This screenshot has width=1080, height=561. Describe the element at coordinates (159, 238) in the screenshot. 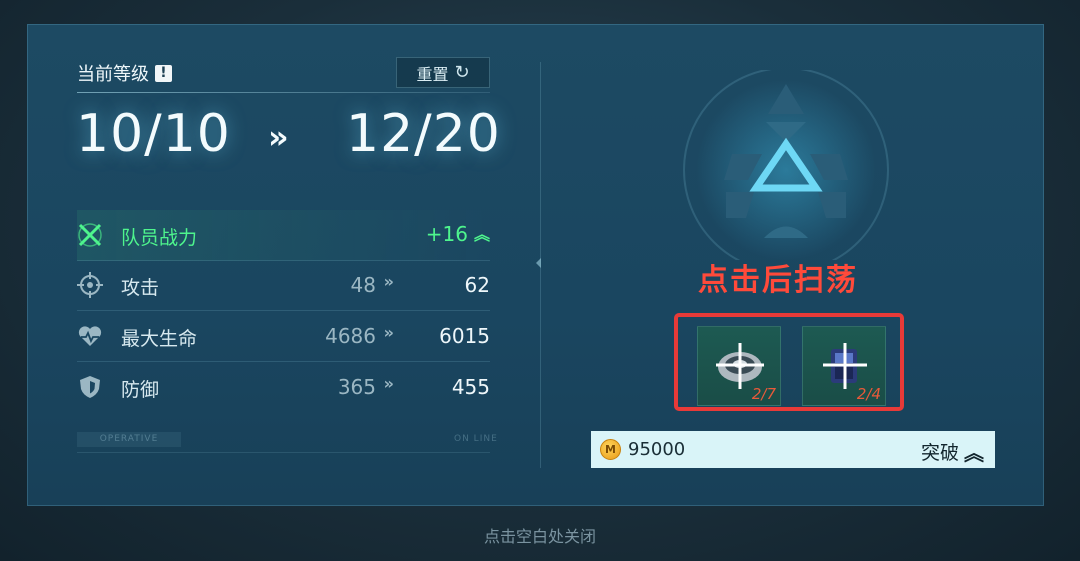

I see `power-label: 队员战力` at that location.